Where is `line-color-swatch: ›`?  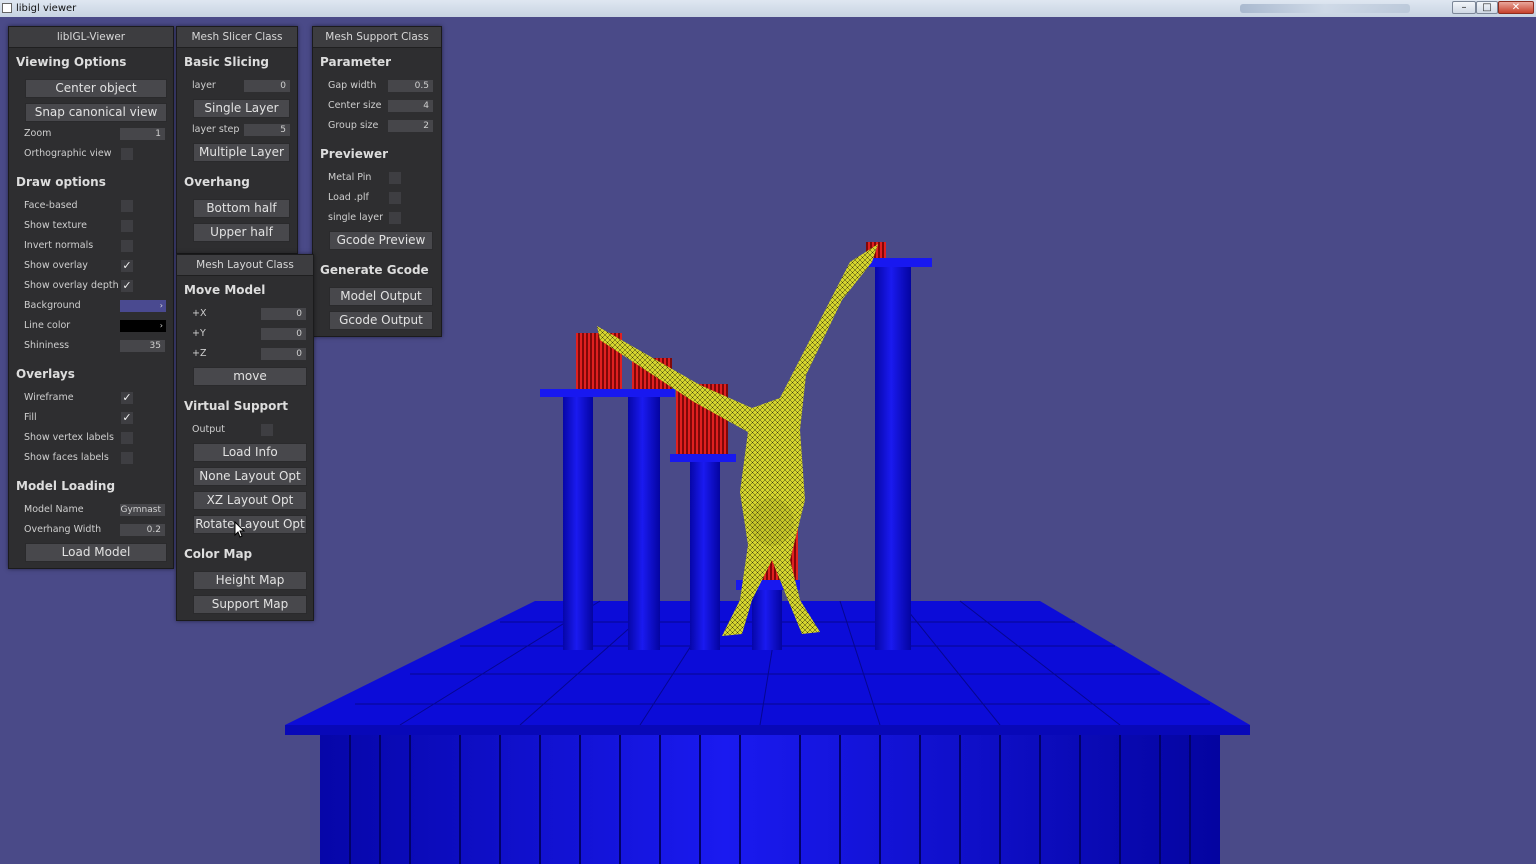 line-color-swatch: › is located at coordinates (143, 326).